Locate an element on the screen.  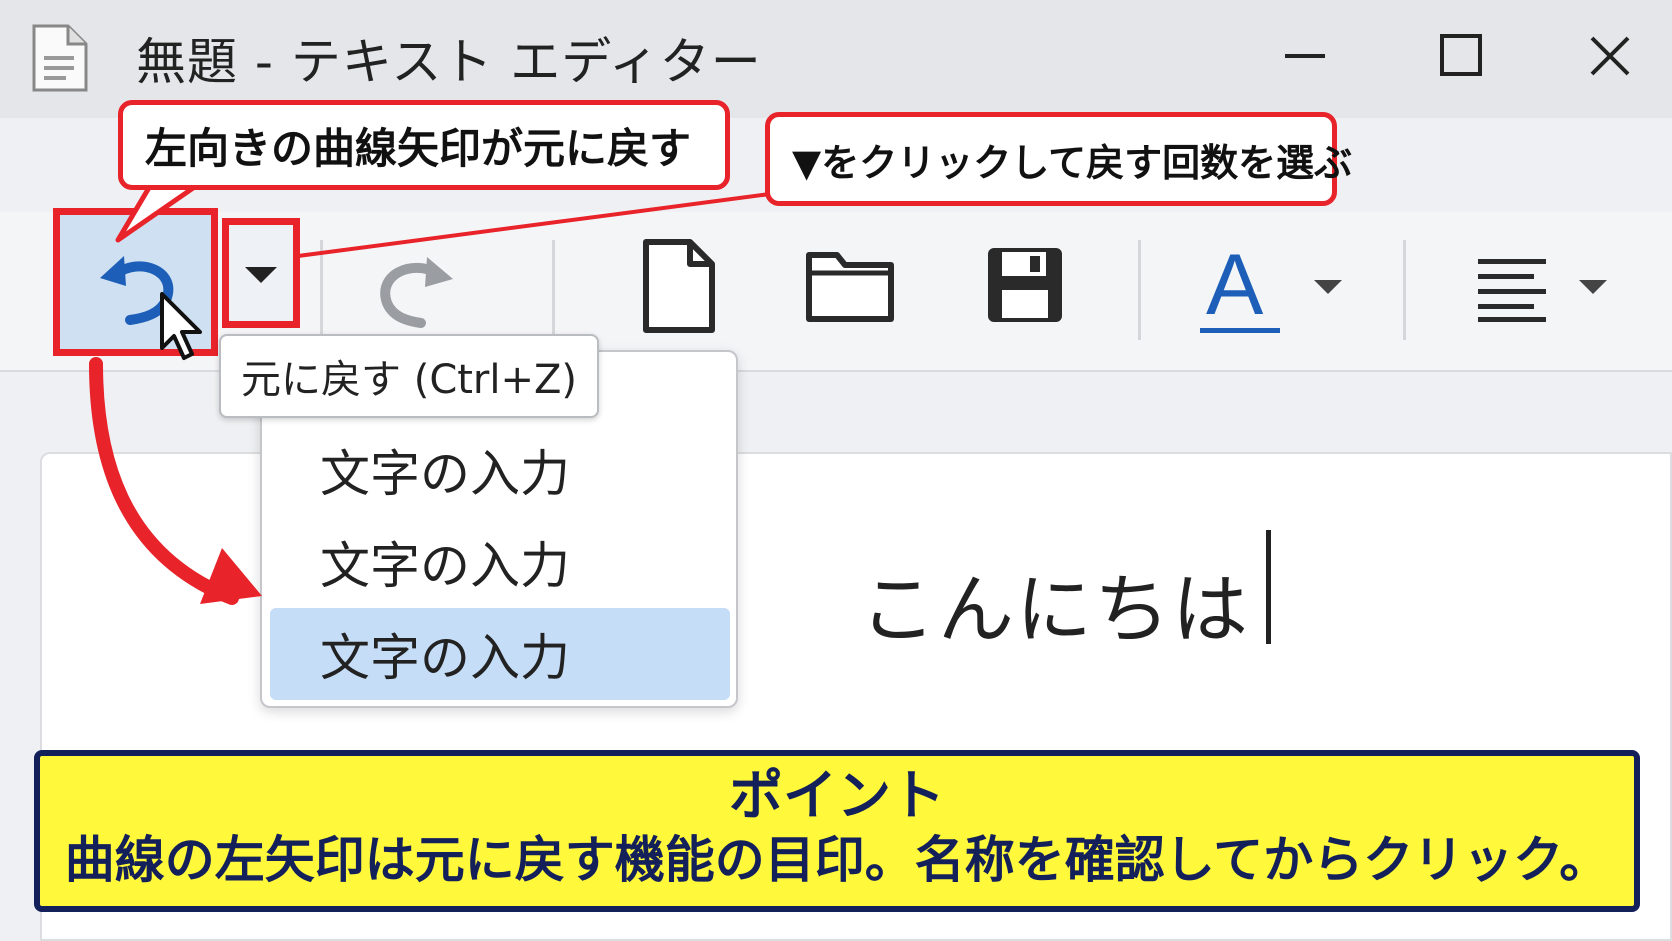
dropdown-callout: ▼をクリックして戻す回数を選ぶ is located at coordinates (1058, 159).